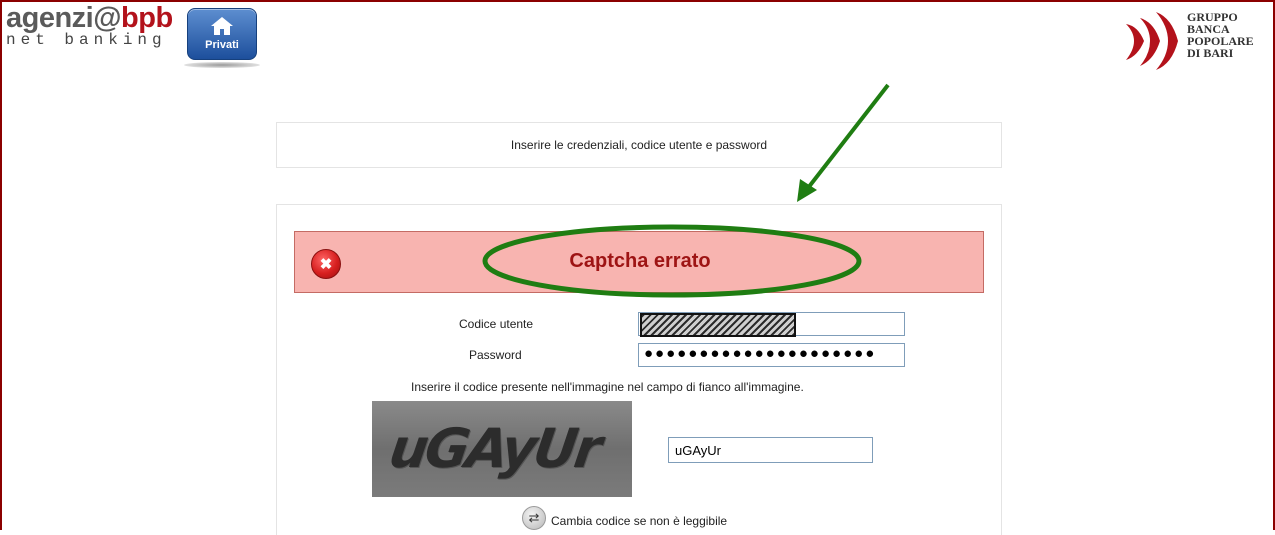  I want to click on agenzia-logo: agenzi@bpb net banking, so click(89, 25).